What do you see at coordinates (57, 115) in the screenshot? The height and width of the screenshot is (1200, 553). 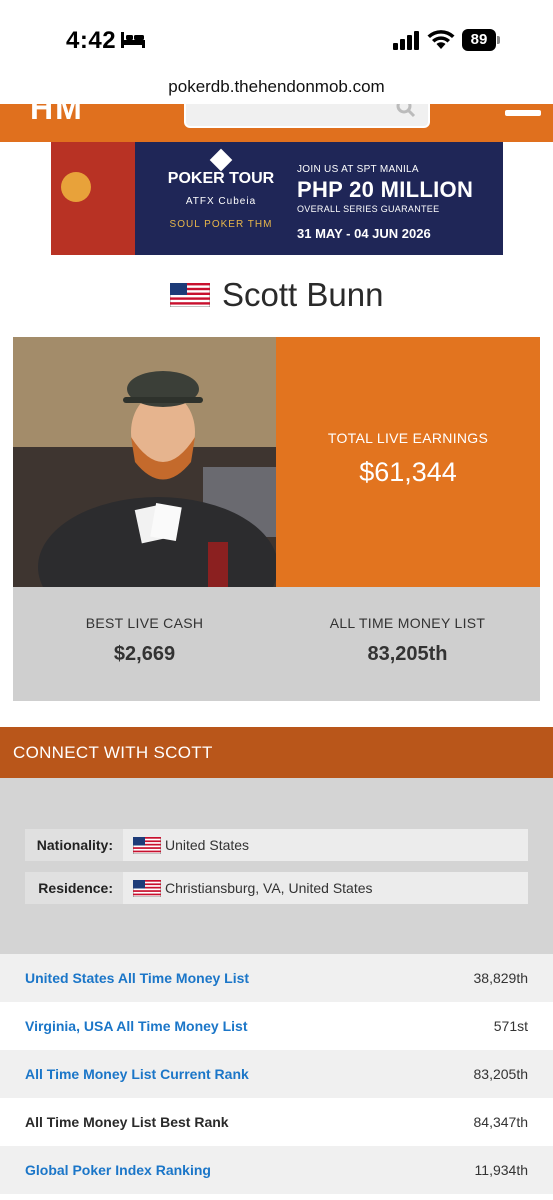 I see `site-logo: HM` at bounding box center [57, 115].